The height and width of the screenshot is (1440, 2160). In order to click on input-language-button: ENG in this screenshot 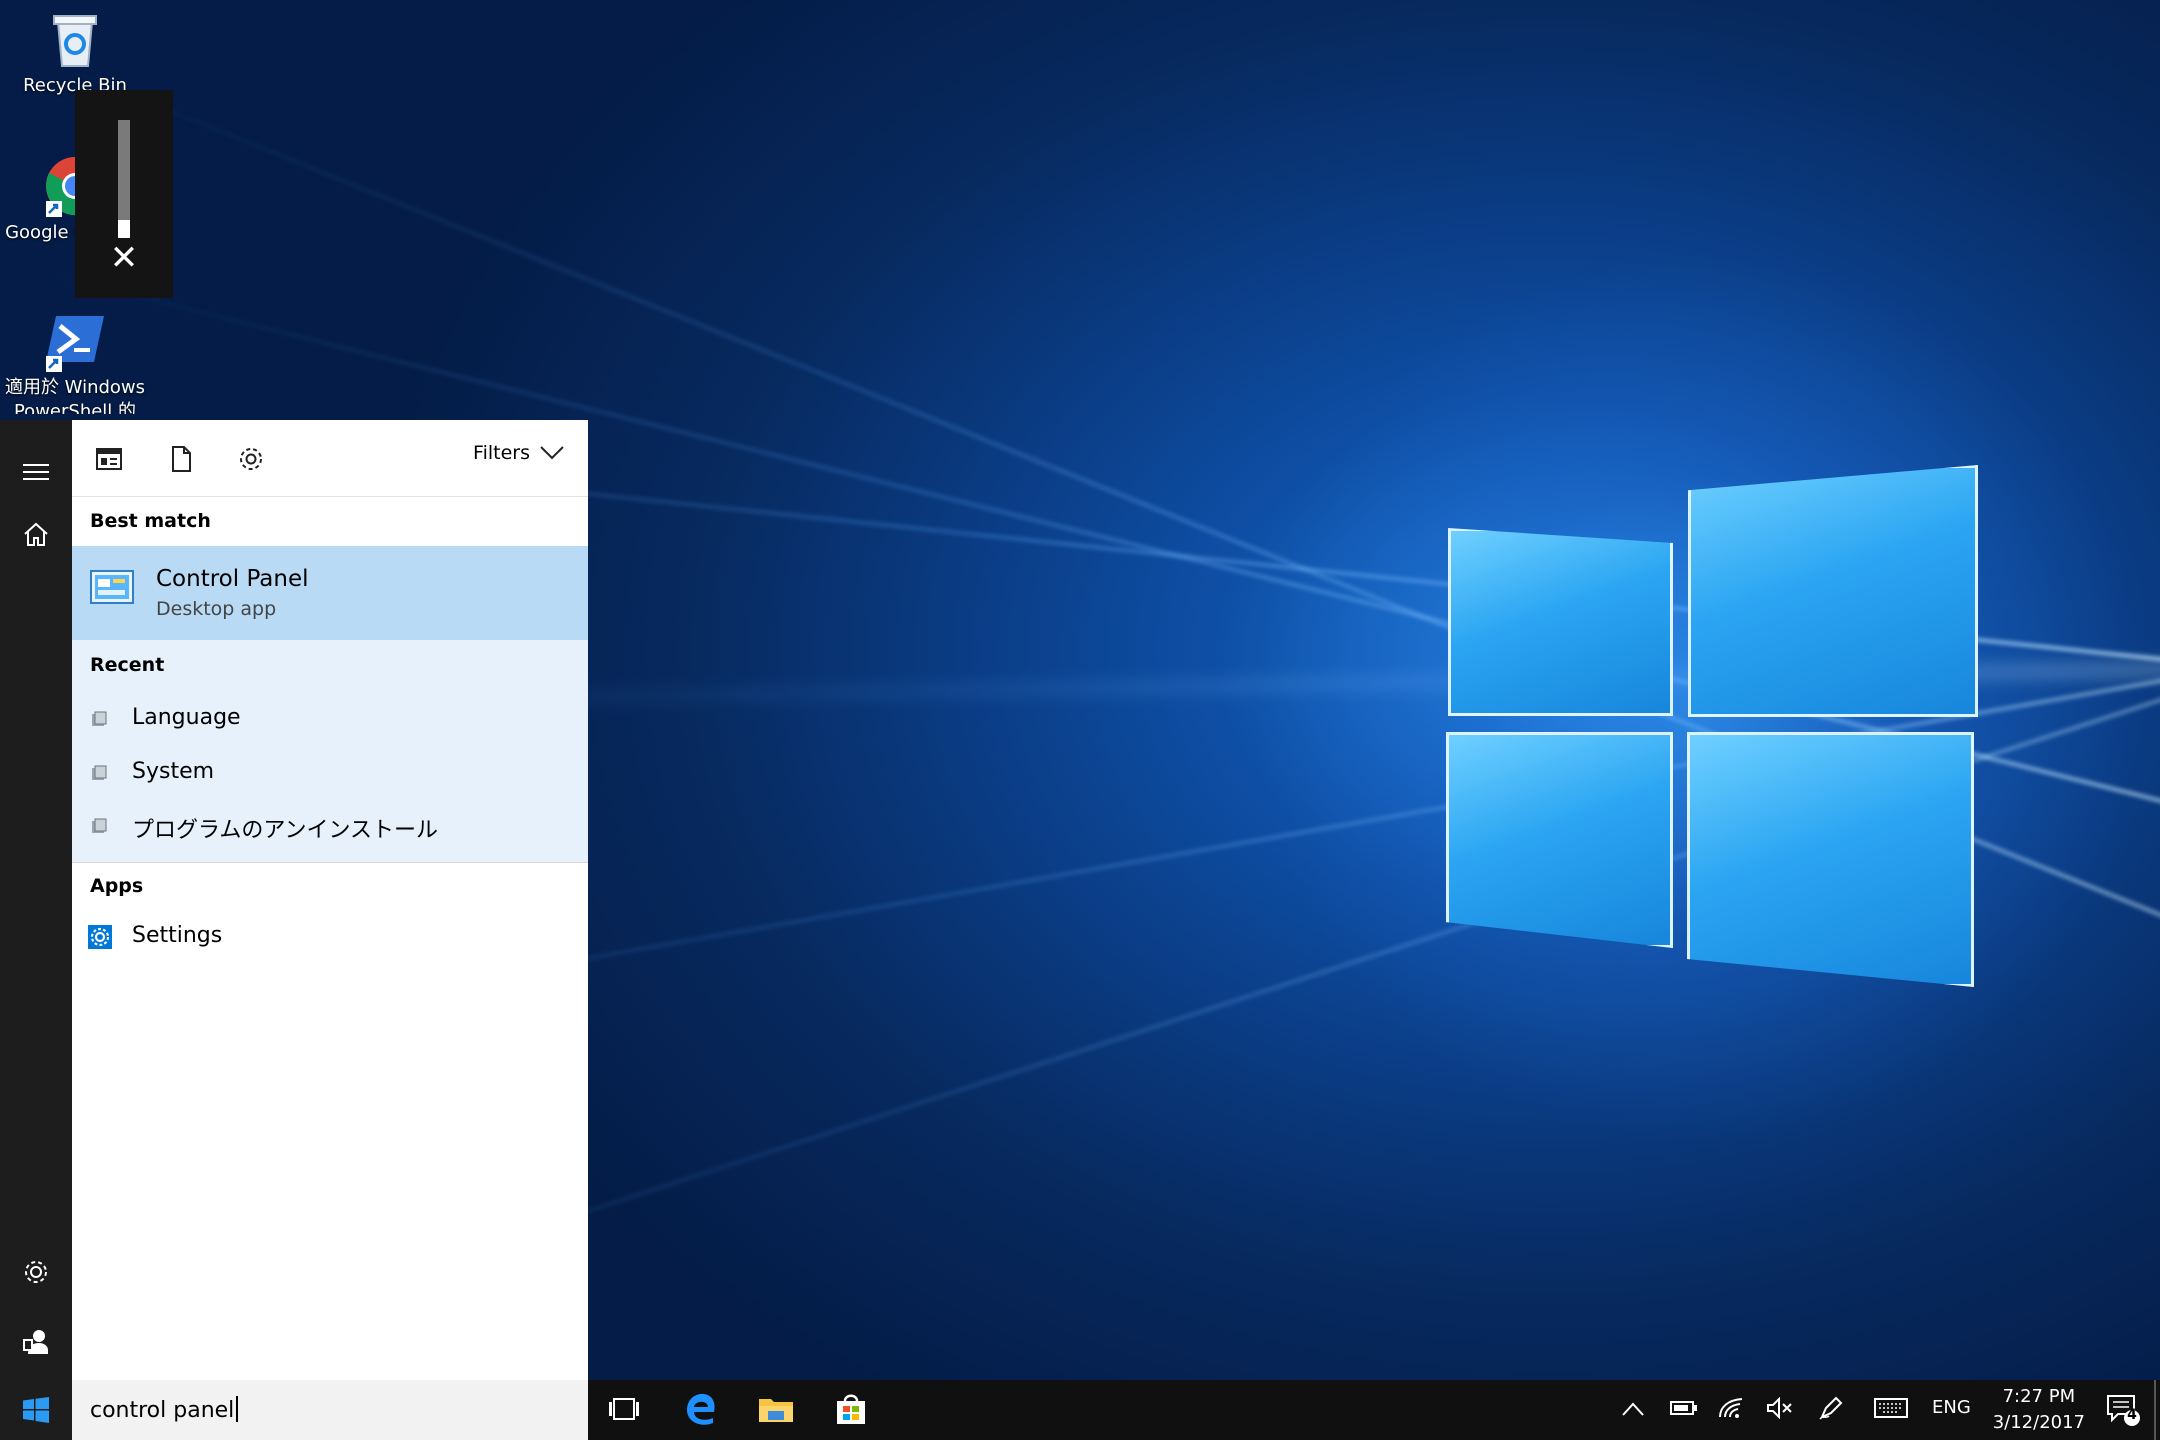, I will do `click(1951, 1407)`.